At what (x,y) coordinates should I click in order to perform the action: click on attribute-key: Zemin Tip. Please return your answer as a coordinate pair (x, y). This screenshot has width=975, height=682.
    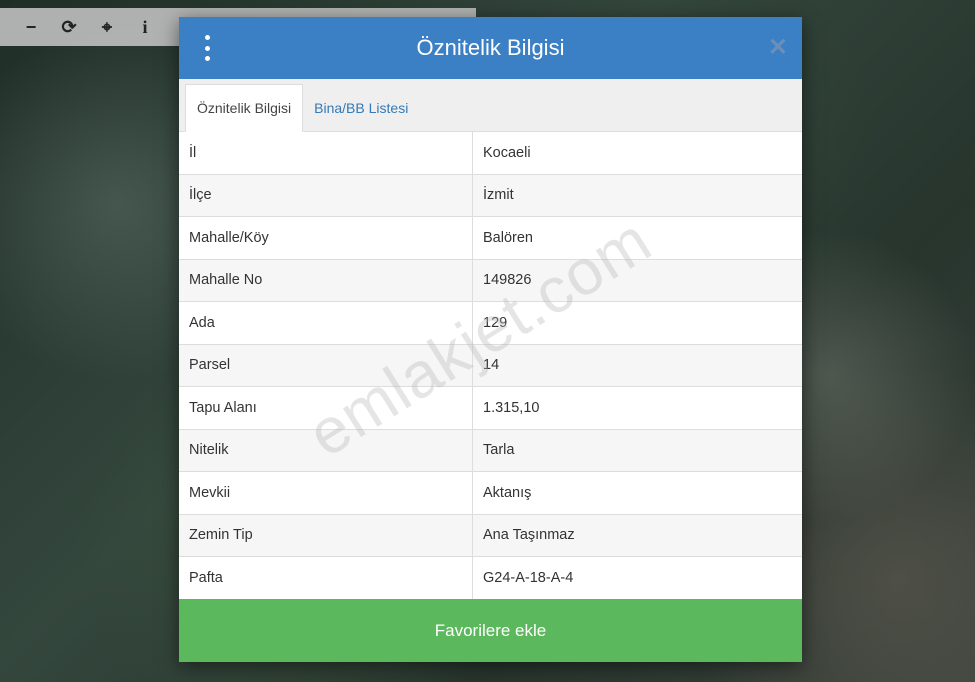
    Looking at the image, I should click on (326, 535).